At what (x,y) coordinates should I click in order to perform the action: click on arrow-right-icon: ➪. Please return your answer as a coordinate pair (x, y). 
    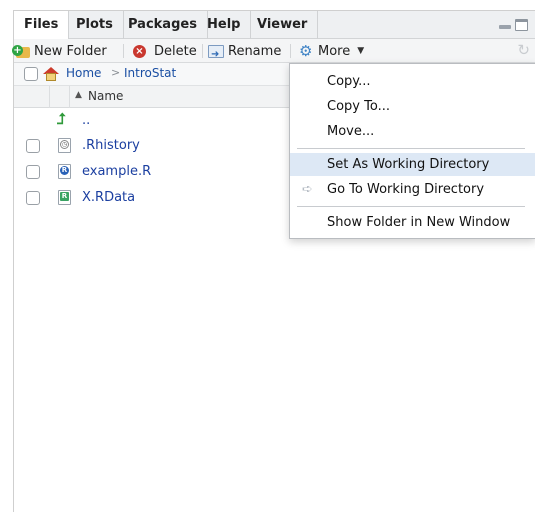
    Looking at the image, I should click on (307, 189).